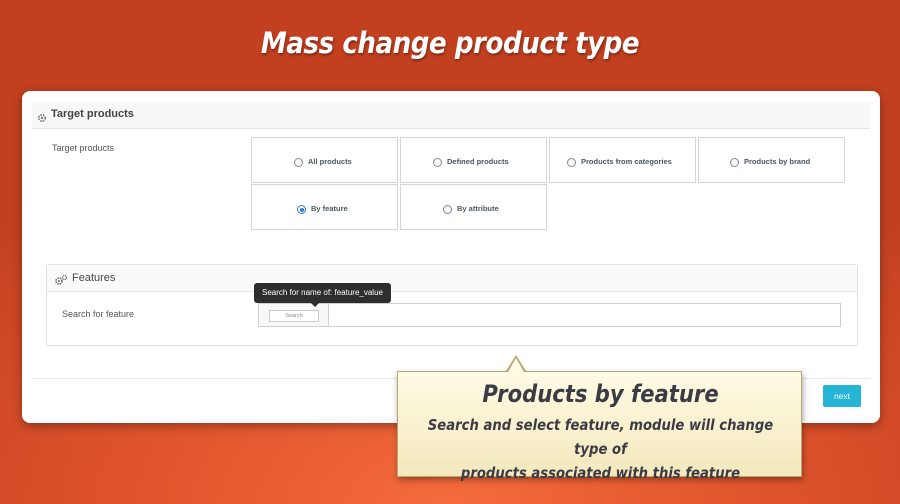 The height and width of the screenshot is (504, 900). I want to click on option-all-products: All products, so click(324, 160).